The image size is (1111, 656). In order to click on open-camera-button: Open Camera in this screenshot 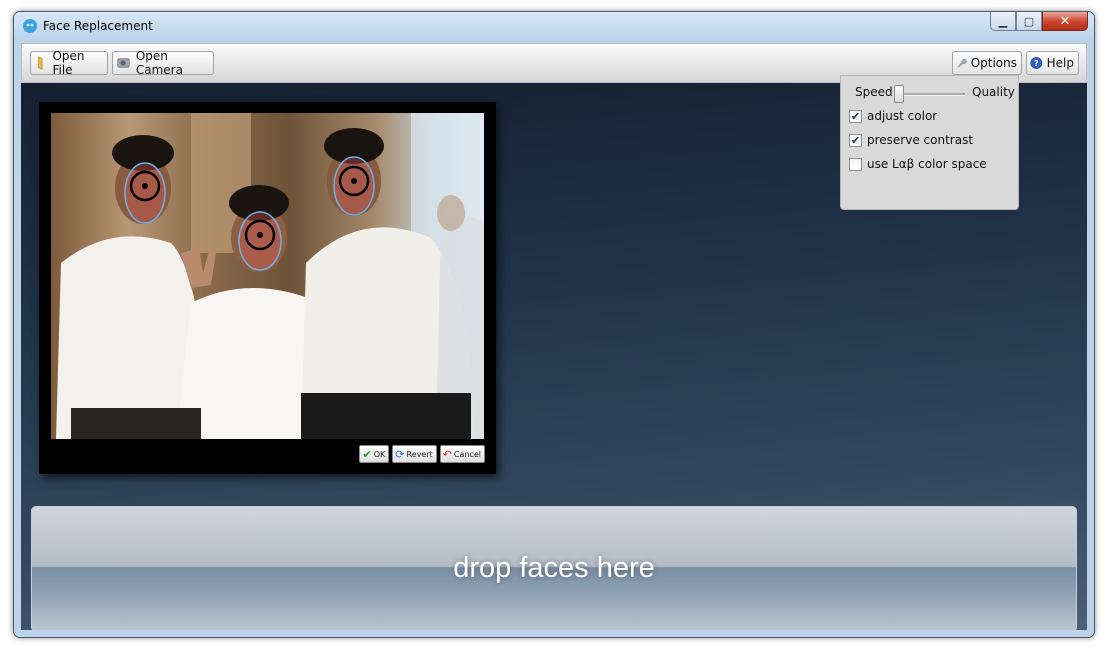, I will do `click(163, 63)`.